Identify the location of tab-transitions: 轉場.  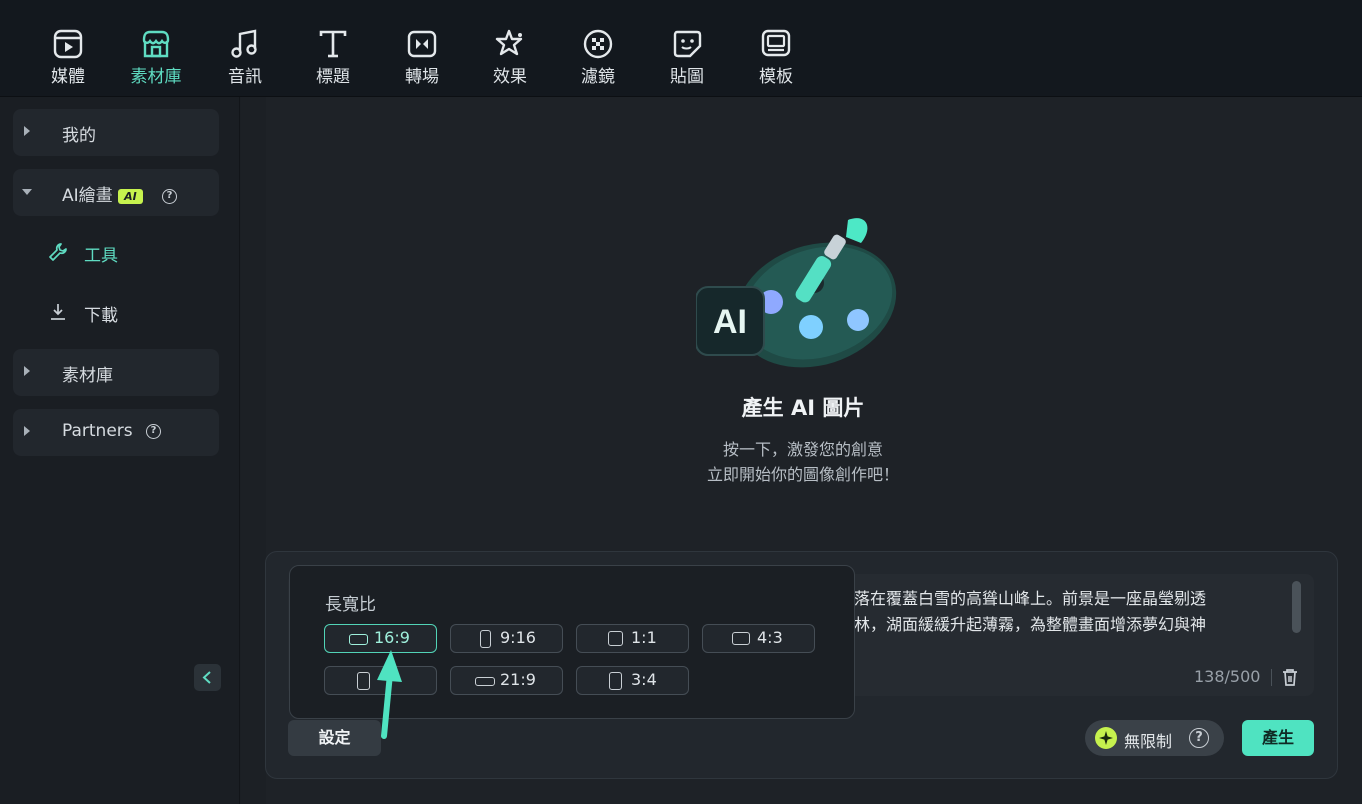
(422, 58).